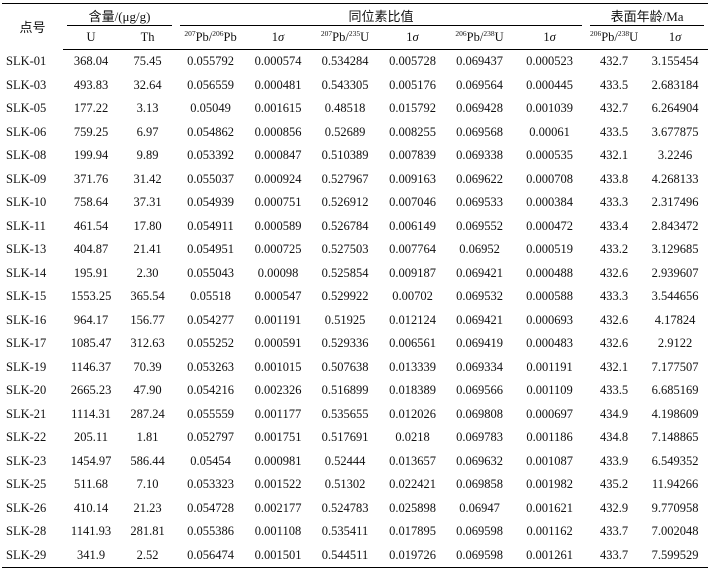 Image resolution: width=710 pixels, height=568 pixels. I want to click on pb207-pb206-value: 0.056559, so click(210, 84).